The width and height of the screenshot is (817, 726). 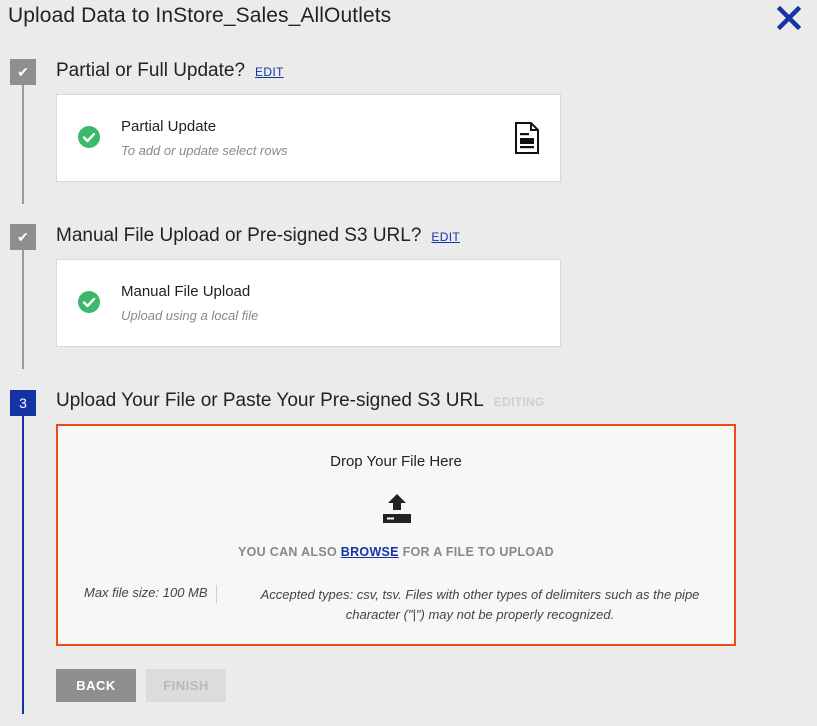 What do you see at coordinates (519, 402) in the screenshot?
I see `step-3-status: EDITING` at bounding box center [519, 402].